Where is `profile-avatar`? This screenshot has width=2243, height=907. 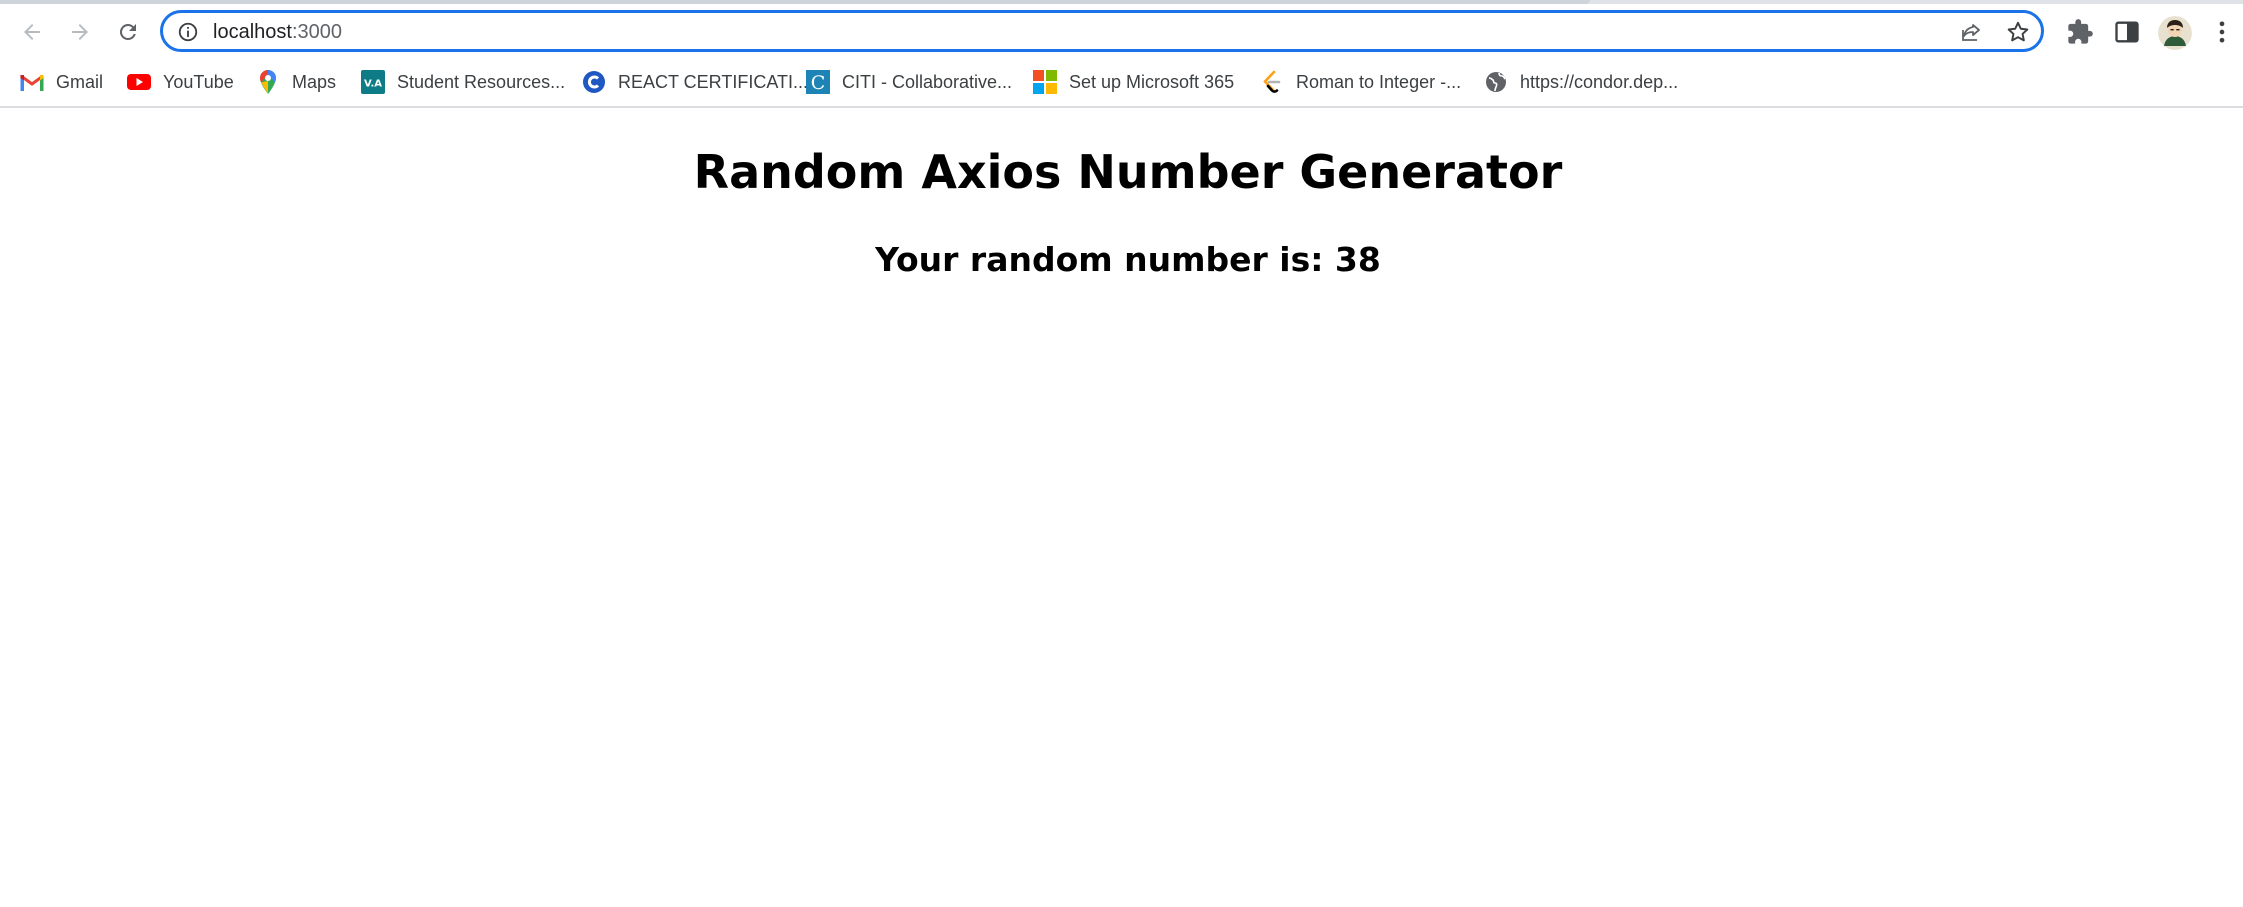 profile-avatar is located at coordinates (2175, 33).